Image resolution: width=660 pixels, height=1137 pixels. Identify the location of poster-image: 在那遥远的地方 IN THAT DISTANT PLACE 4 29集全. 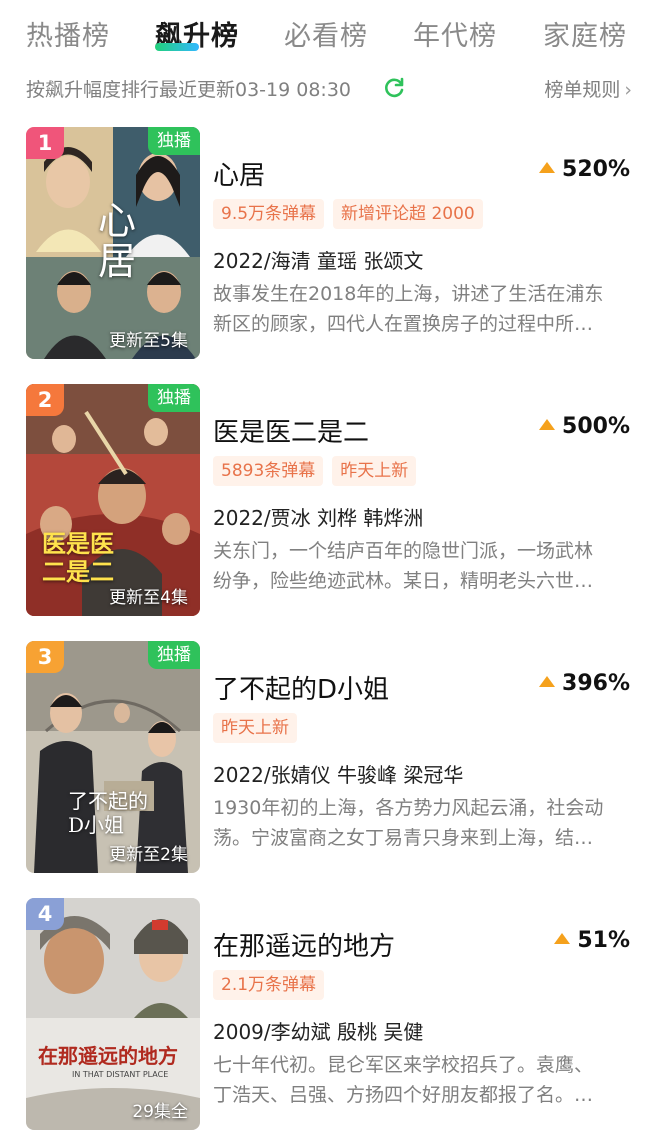
(113, 1014).